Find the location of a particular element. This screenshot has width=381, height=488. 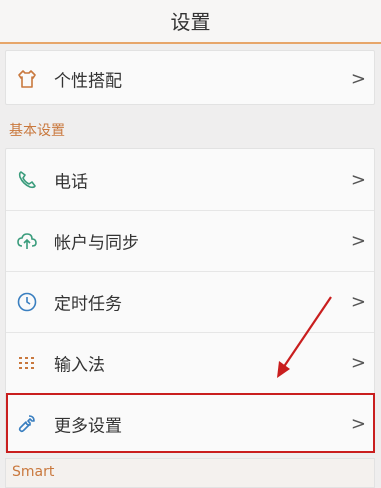

title-bar: 设置 is located at coordinates (190, 22).